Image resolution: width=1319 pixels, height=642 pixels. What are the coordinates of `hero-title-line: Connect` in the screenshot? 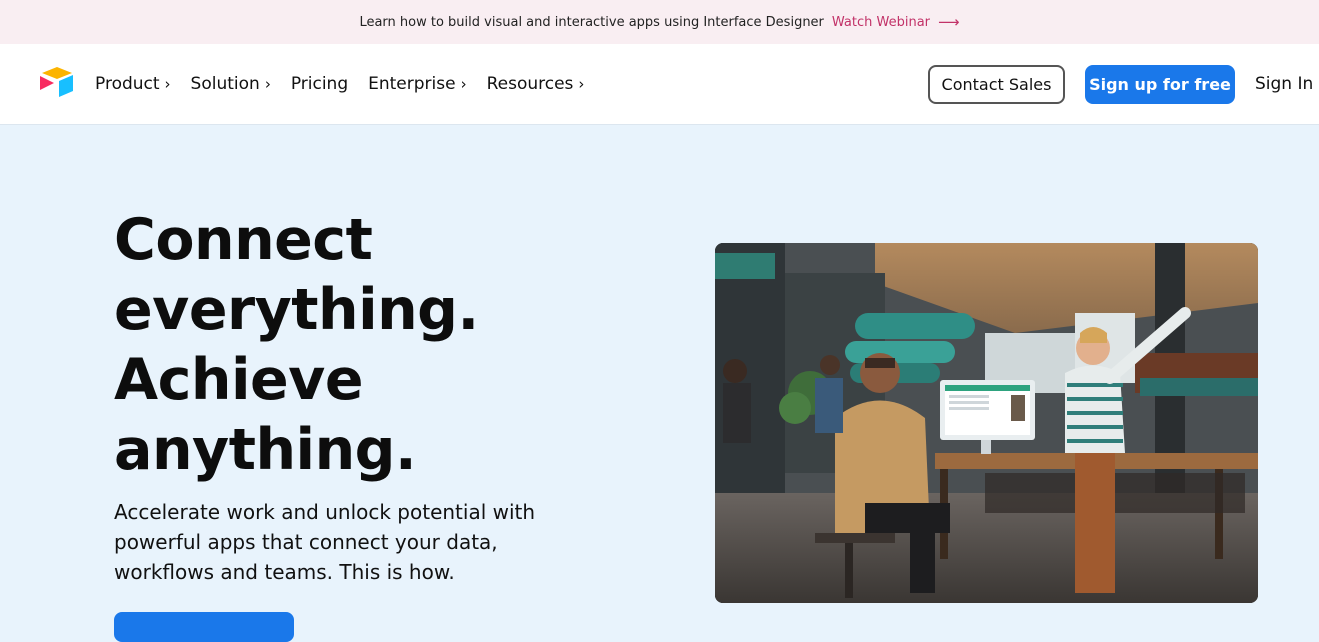 It's located at (243, 240).